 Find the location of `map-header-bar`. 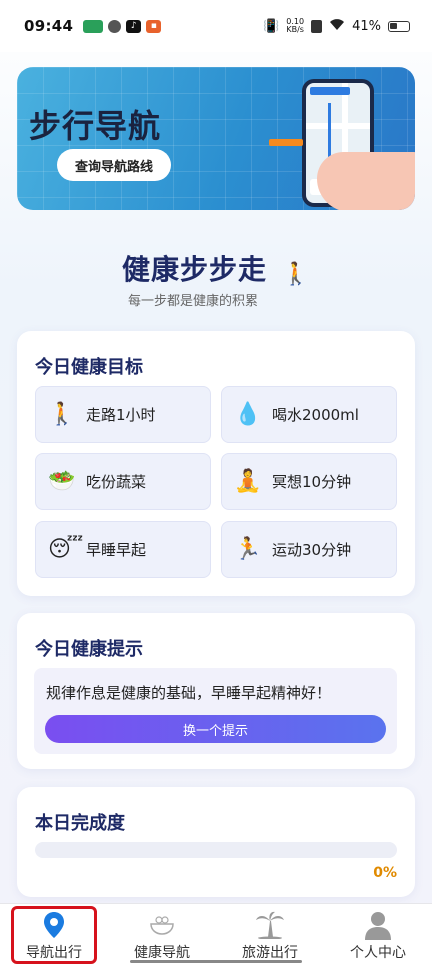

map-header-bar is located at coordinates (330, 91).